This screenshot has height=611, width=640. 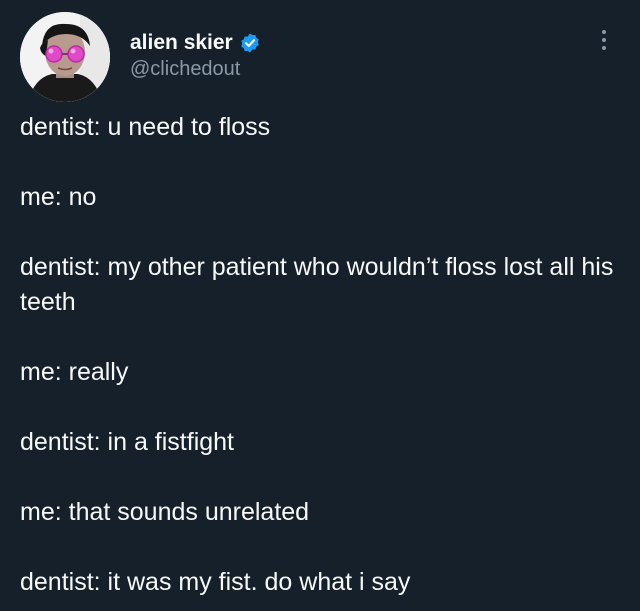 I want to click on avatar-image, so click(x=65, y=57).